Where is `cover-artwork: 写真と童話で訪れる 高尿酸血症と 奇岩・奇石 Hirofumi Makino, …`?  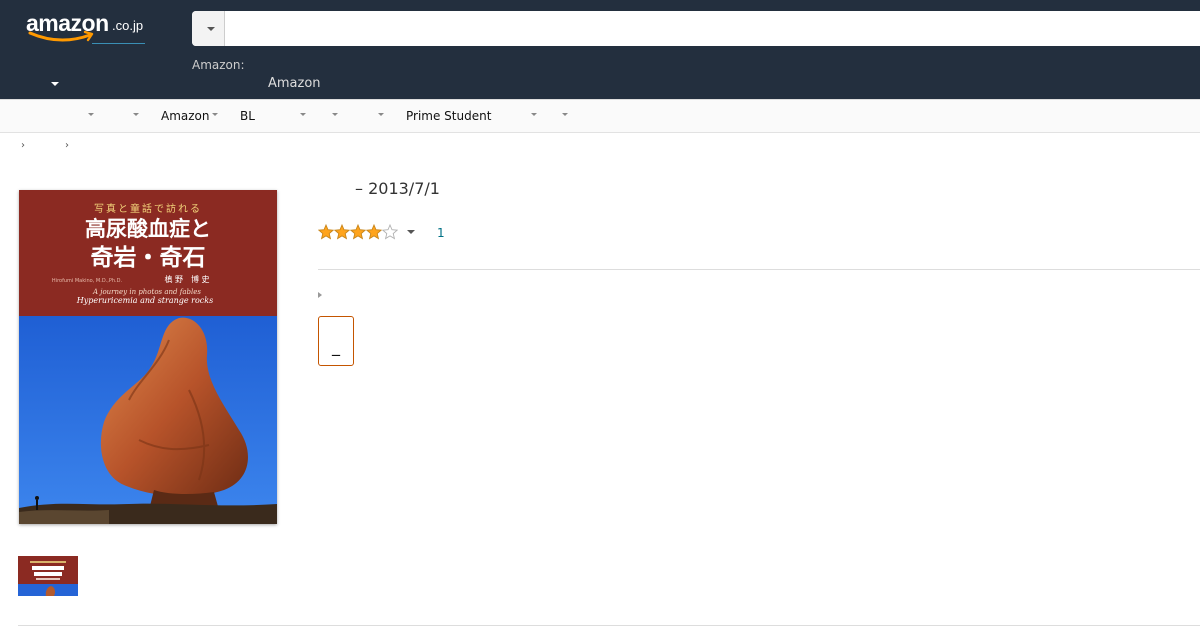
cover-artwork: 写真と童話で訪れる 高尿酸血症と 奇岩・奇石 Hirofumi Makino, … is located at coordinates (148, 357).